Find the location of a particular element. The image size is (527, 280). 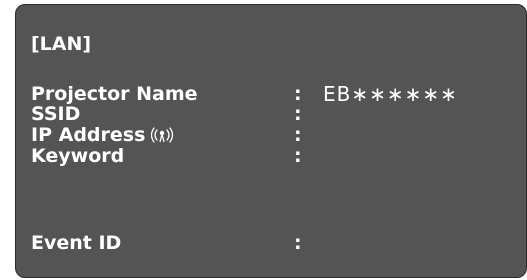

field-value-projector-name: EB∗∗∗∗∗∗ is located at coordinates (390, 94).